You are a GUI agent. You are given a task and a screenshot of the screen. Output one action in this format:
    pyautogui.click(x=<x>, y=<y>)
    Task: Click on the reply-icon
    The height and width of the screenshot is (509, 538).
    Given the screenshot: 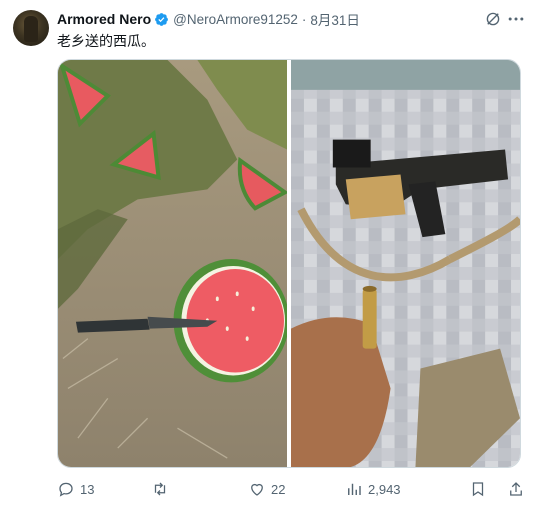 What is the action you would take?
    pyautogui.click(x=66, y=489)
    